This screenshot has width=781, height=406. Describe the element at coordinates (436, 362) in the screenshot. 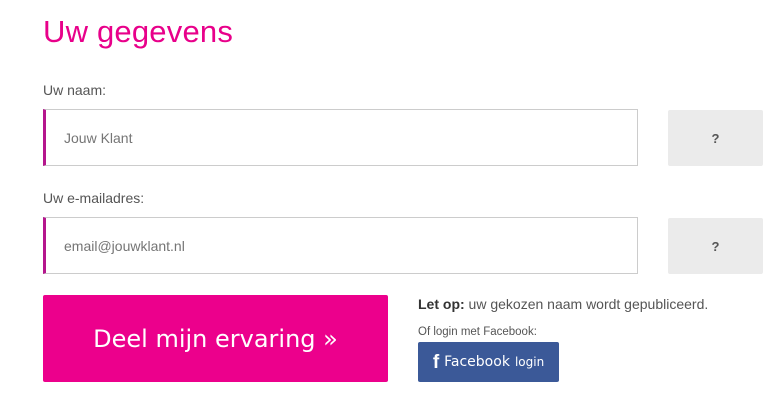

I see `facebook-icon: f` at that location.